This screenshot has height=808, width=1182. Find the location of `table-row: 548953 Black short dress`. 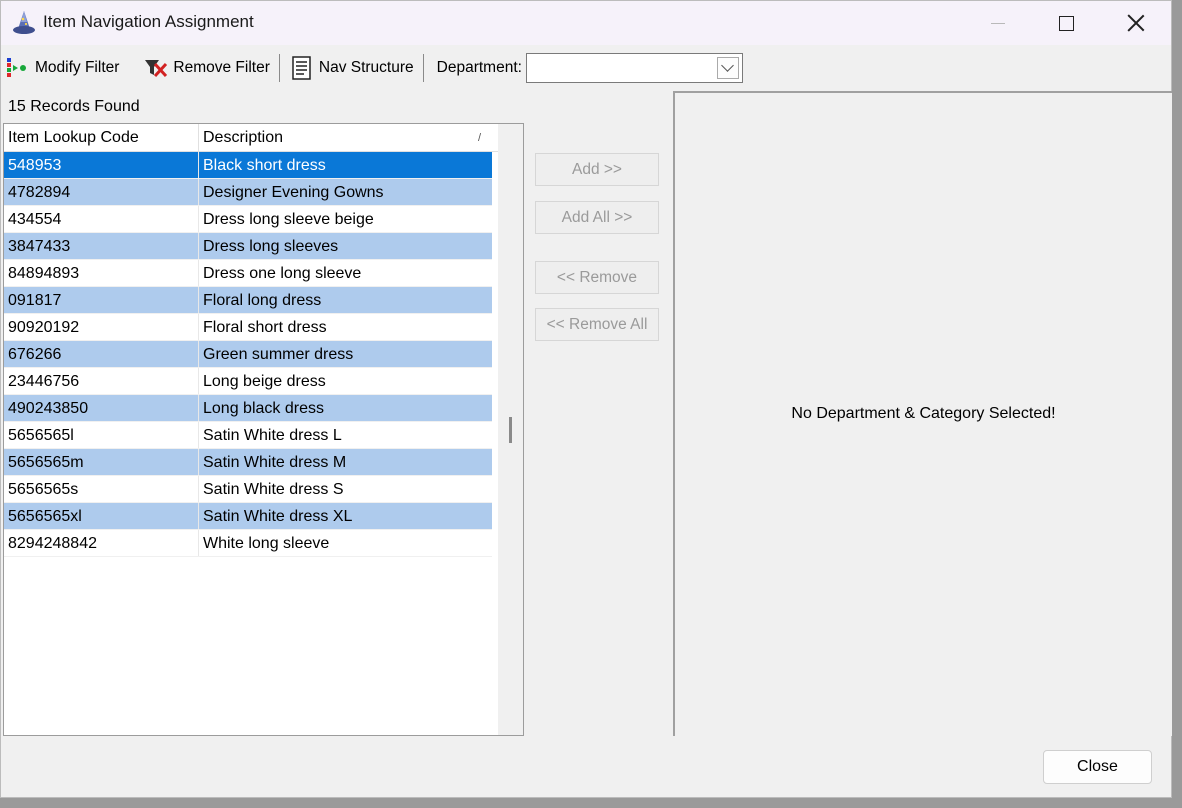

table-row: 548953 Black short dress is located at coordinates (248, 165).